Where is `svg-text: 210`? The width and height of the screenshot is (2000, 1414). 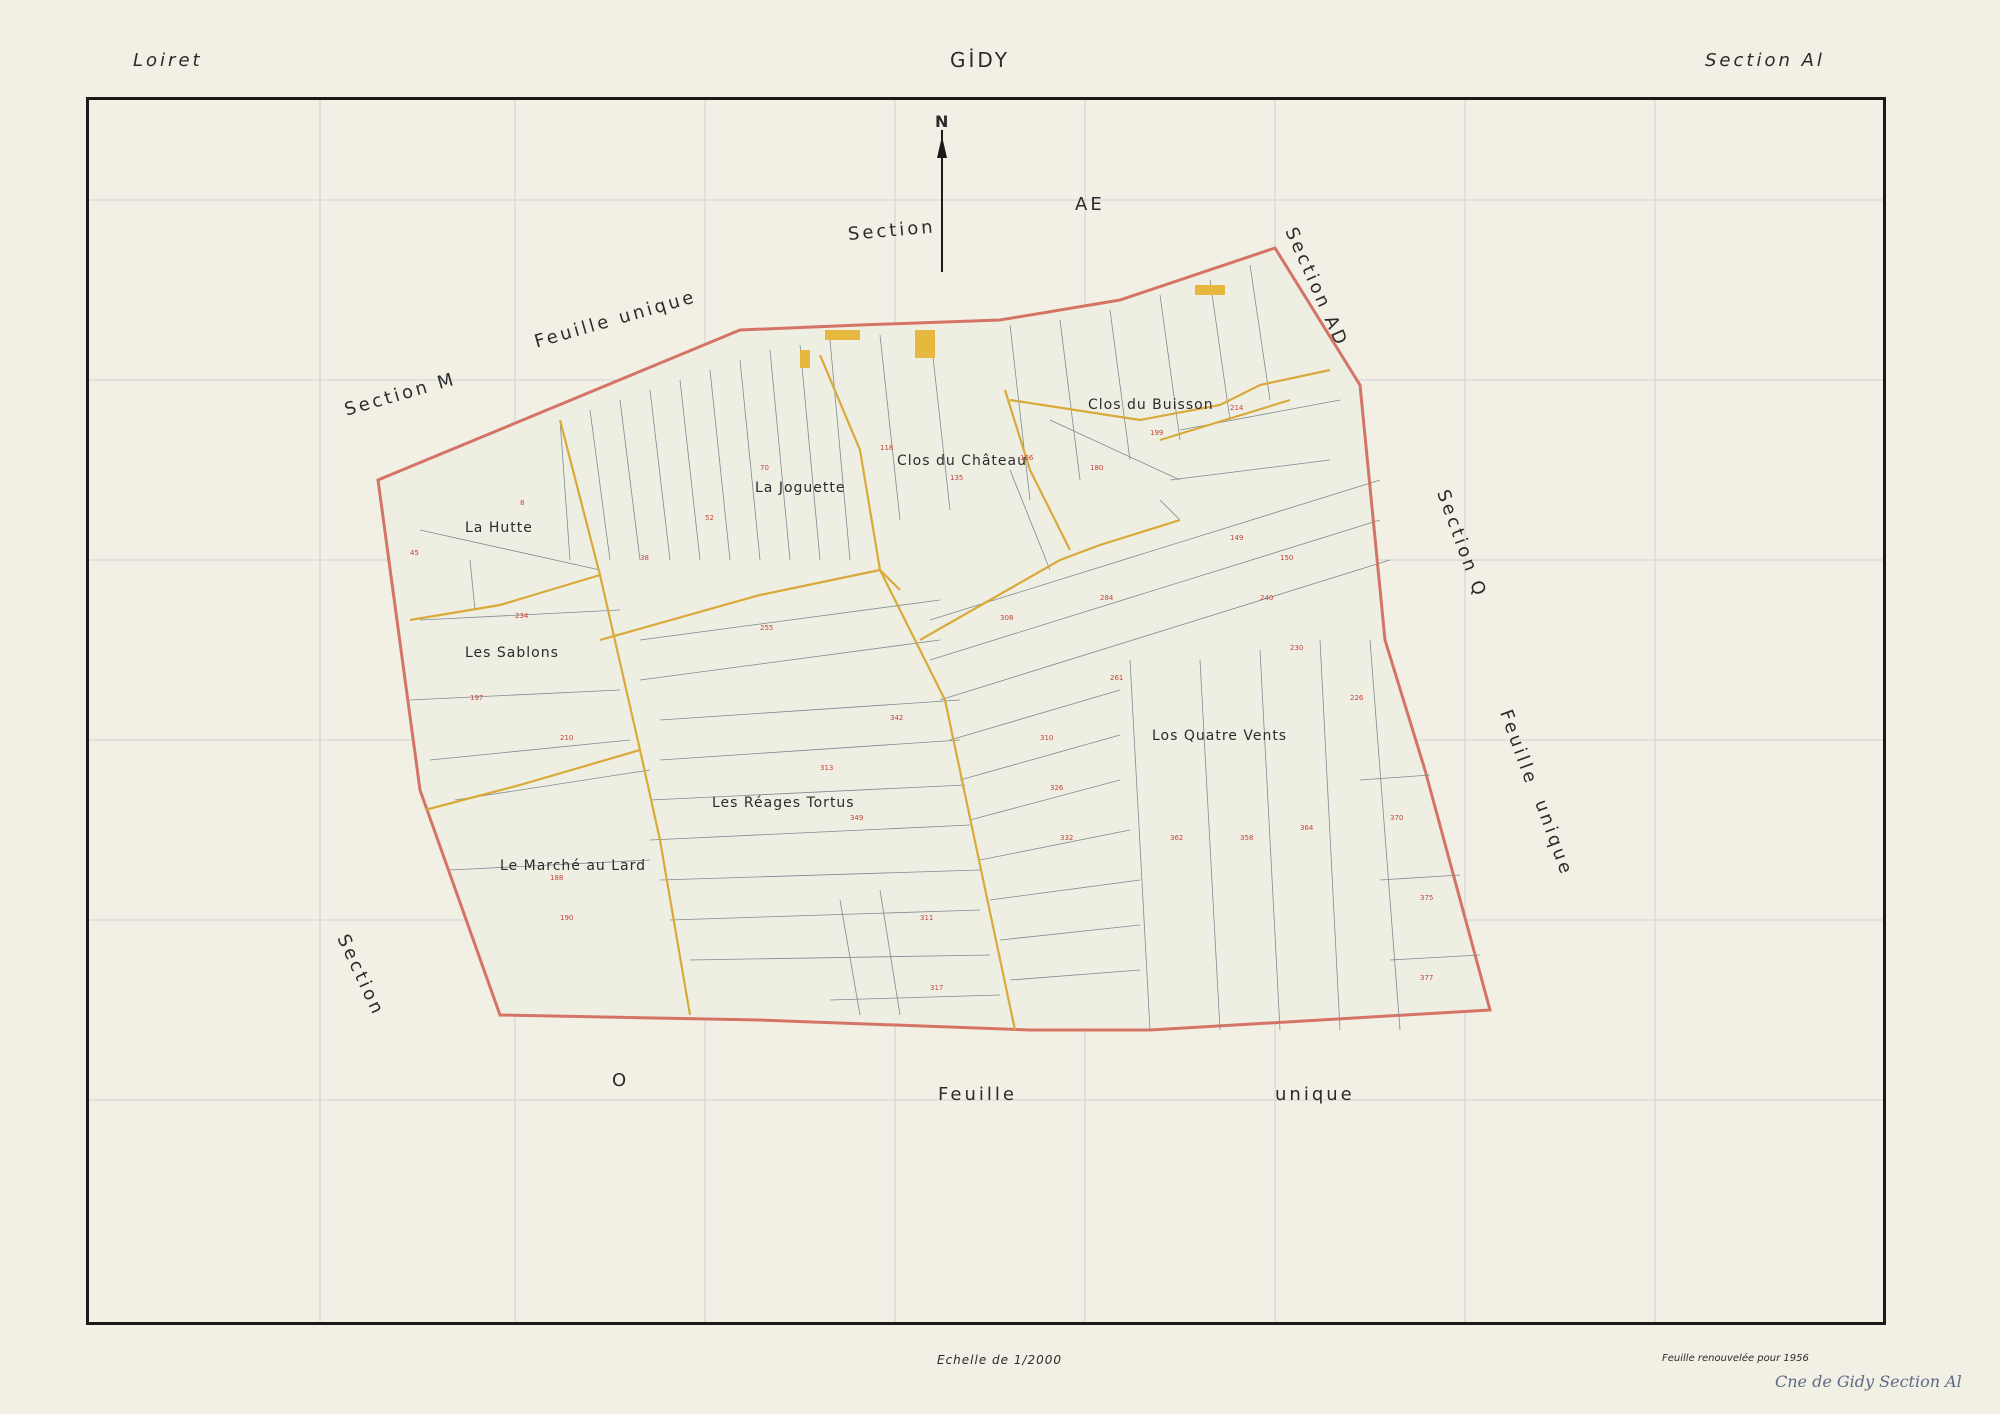
svg-text: 210 is located at coordinates (566, 738).